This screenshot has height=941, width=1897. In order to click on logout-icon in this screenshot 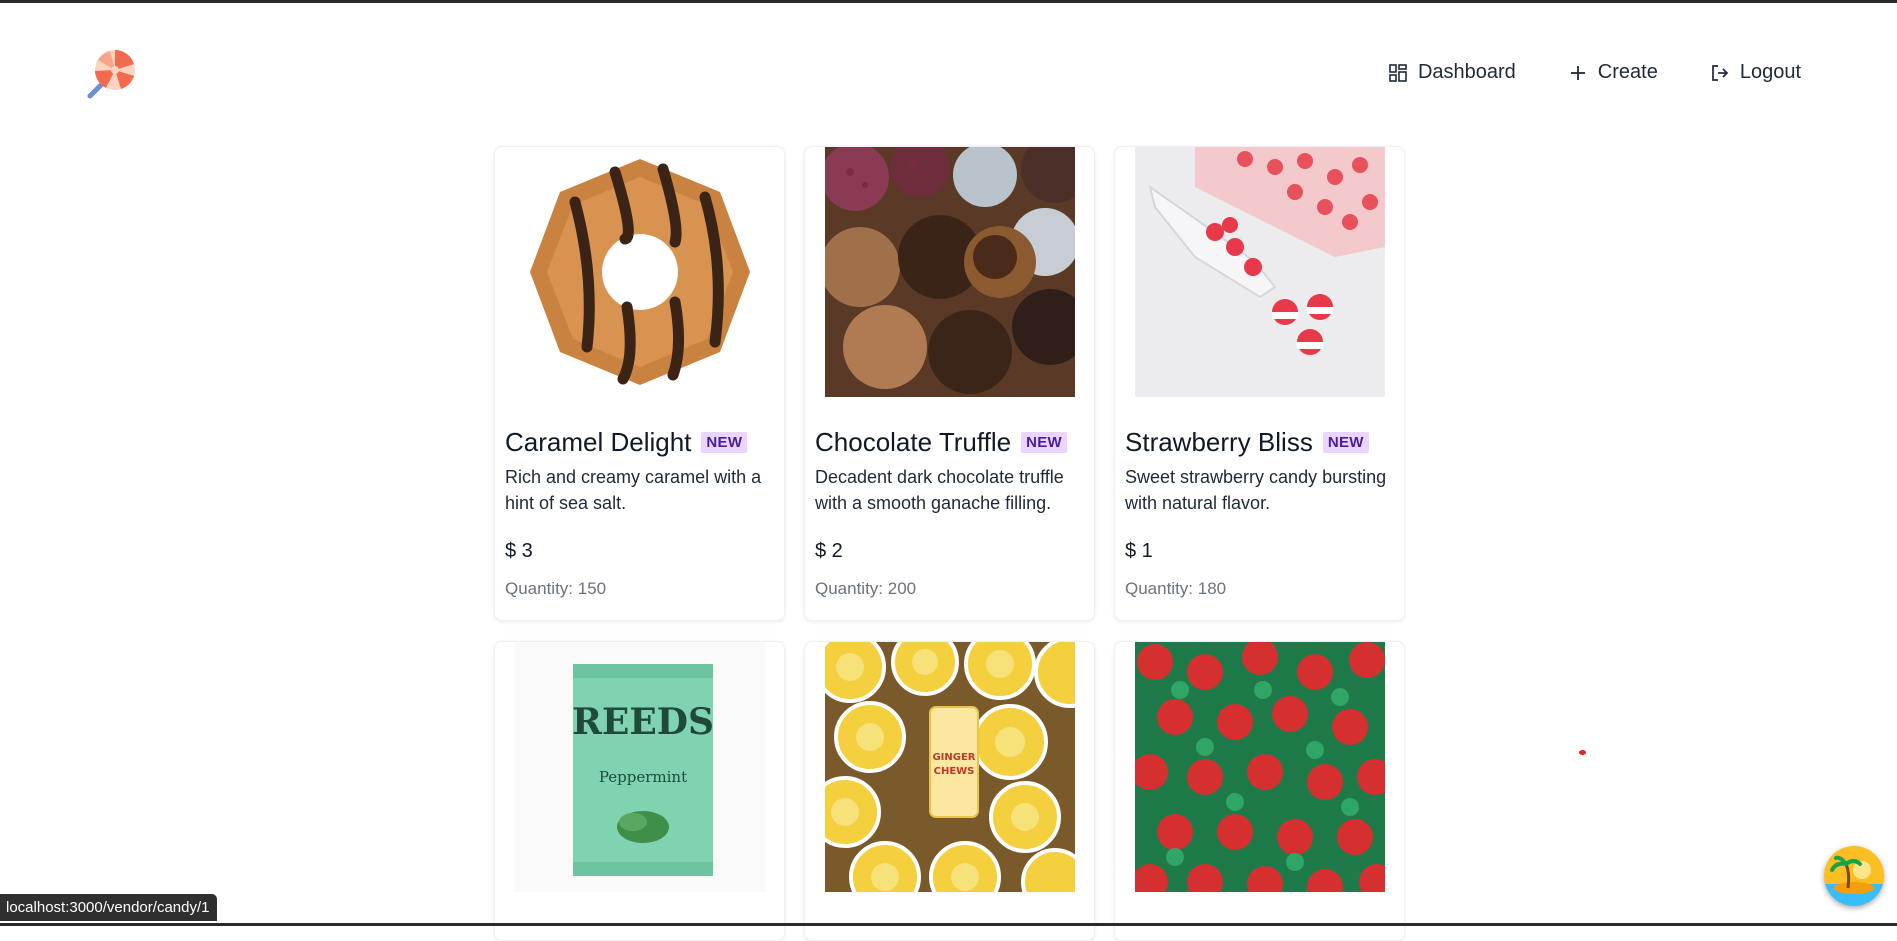, I will do `click(1720, 73)`.